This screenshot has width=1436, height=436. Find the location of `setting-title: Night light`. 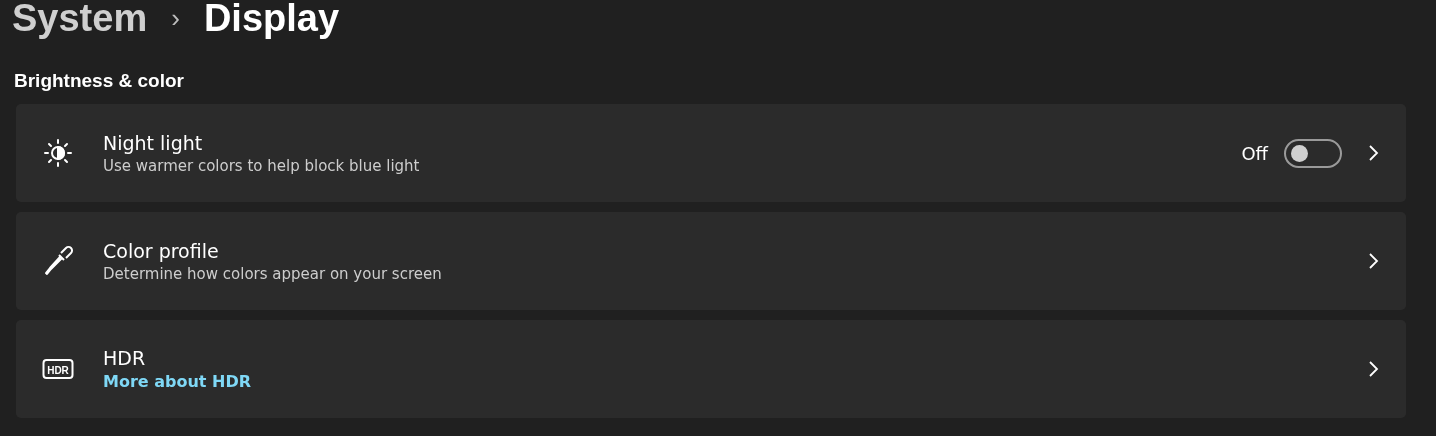

setting-title: Night light is located at coordinates (153, 142).